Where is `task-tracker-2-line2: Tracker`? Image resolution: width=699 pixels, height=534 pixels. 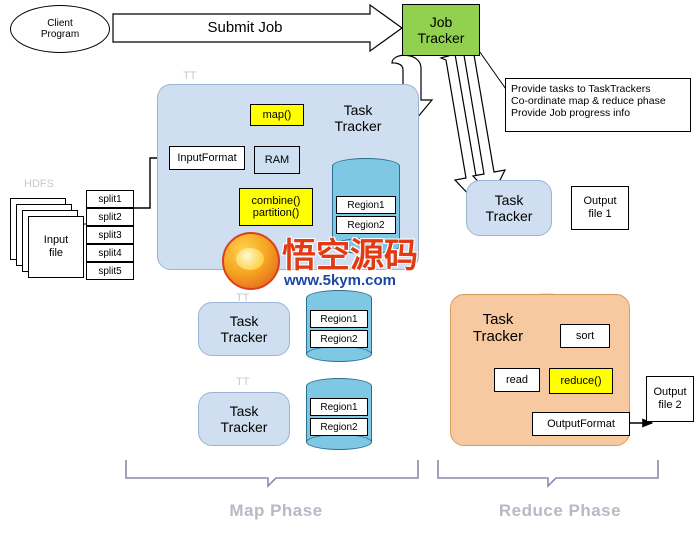
task-tracker-2-line2: Tracker is located at coordinates (244, 337).